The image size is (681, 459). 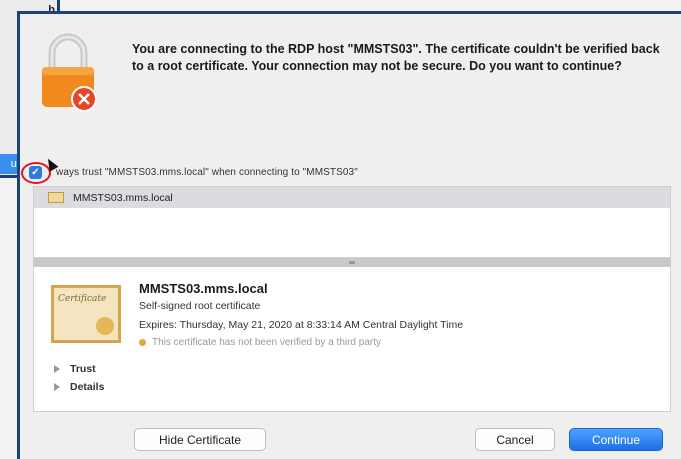 What do you see at coordinates (86, 314) in the screenshot?
I see `certificate-image: Certificate` at bounding box center [86, 314].